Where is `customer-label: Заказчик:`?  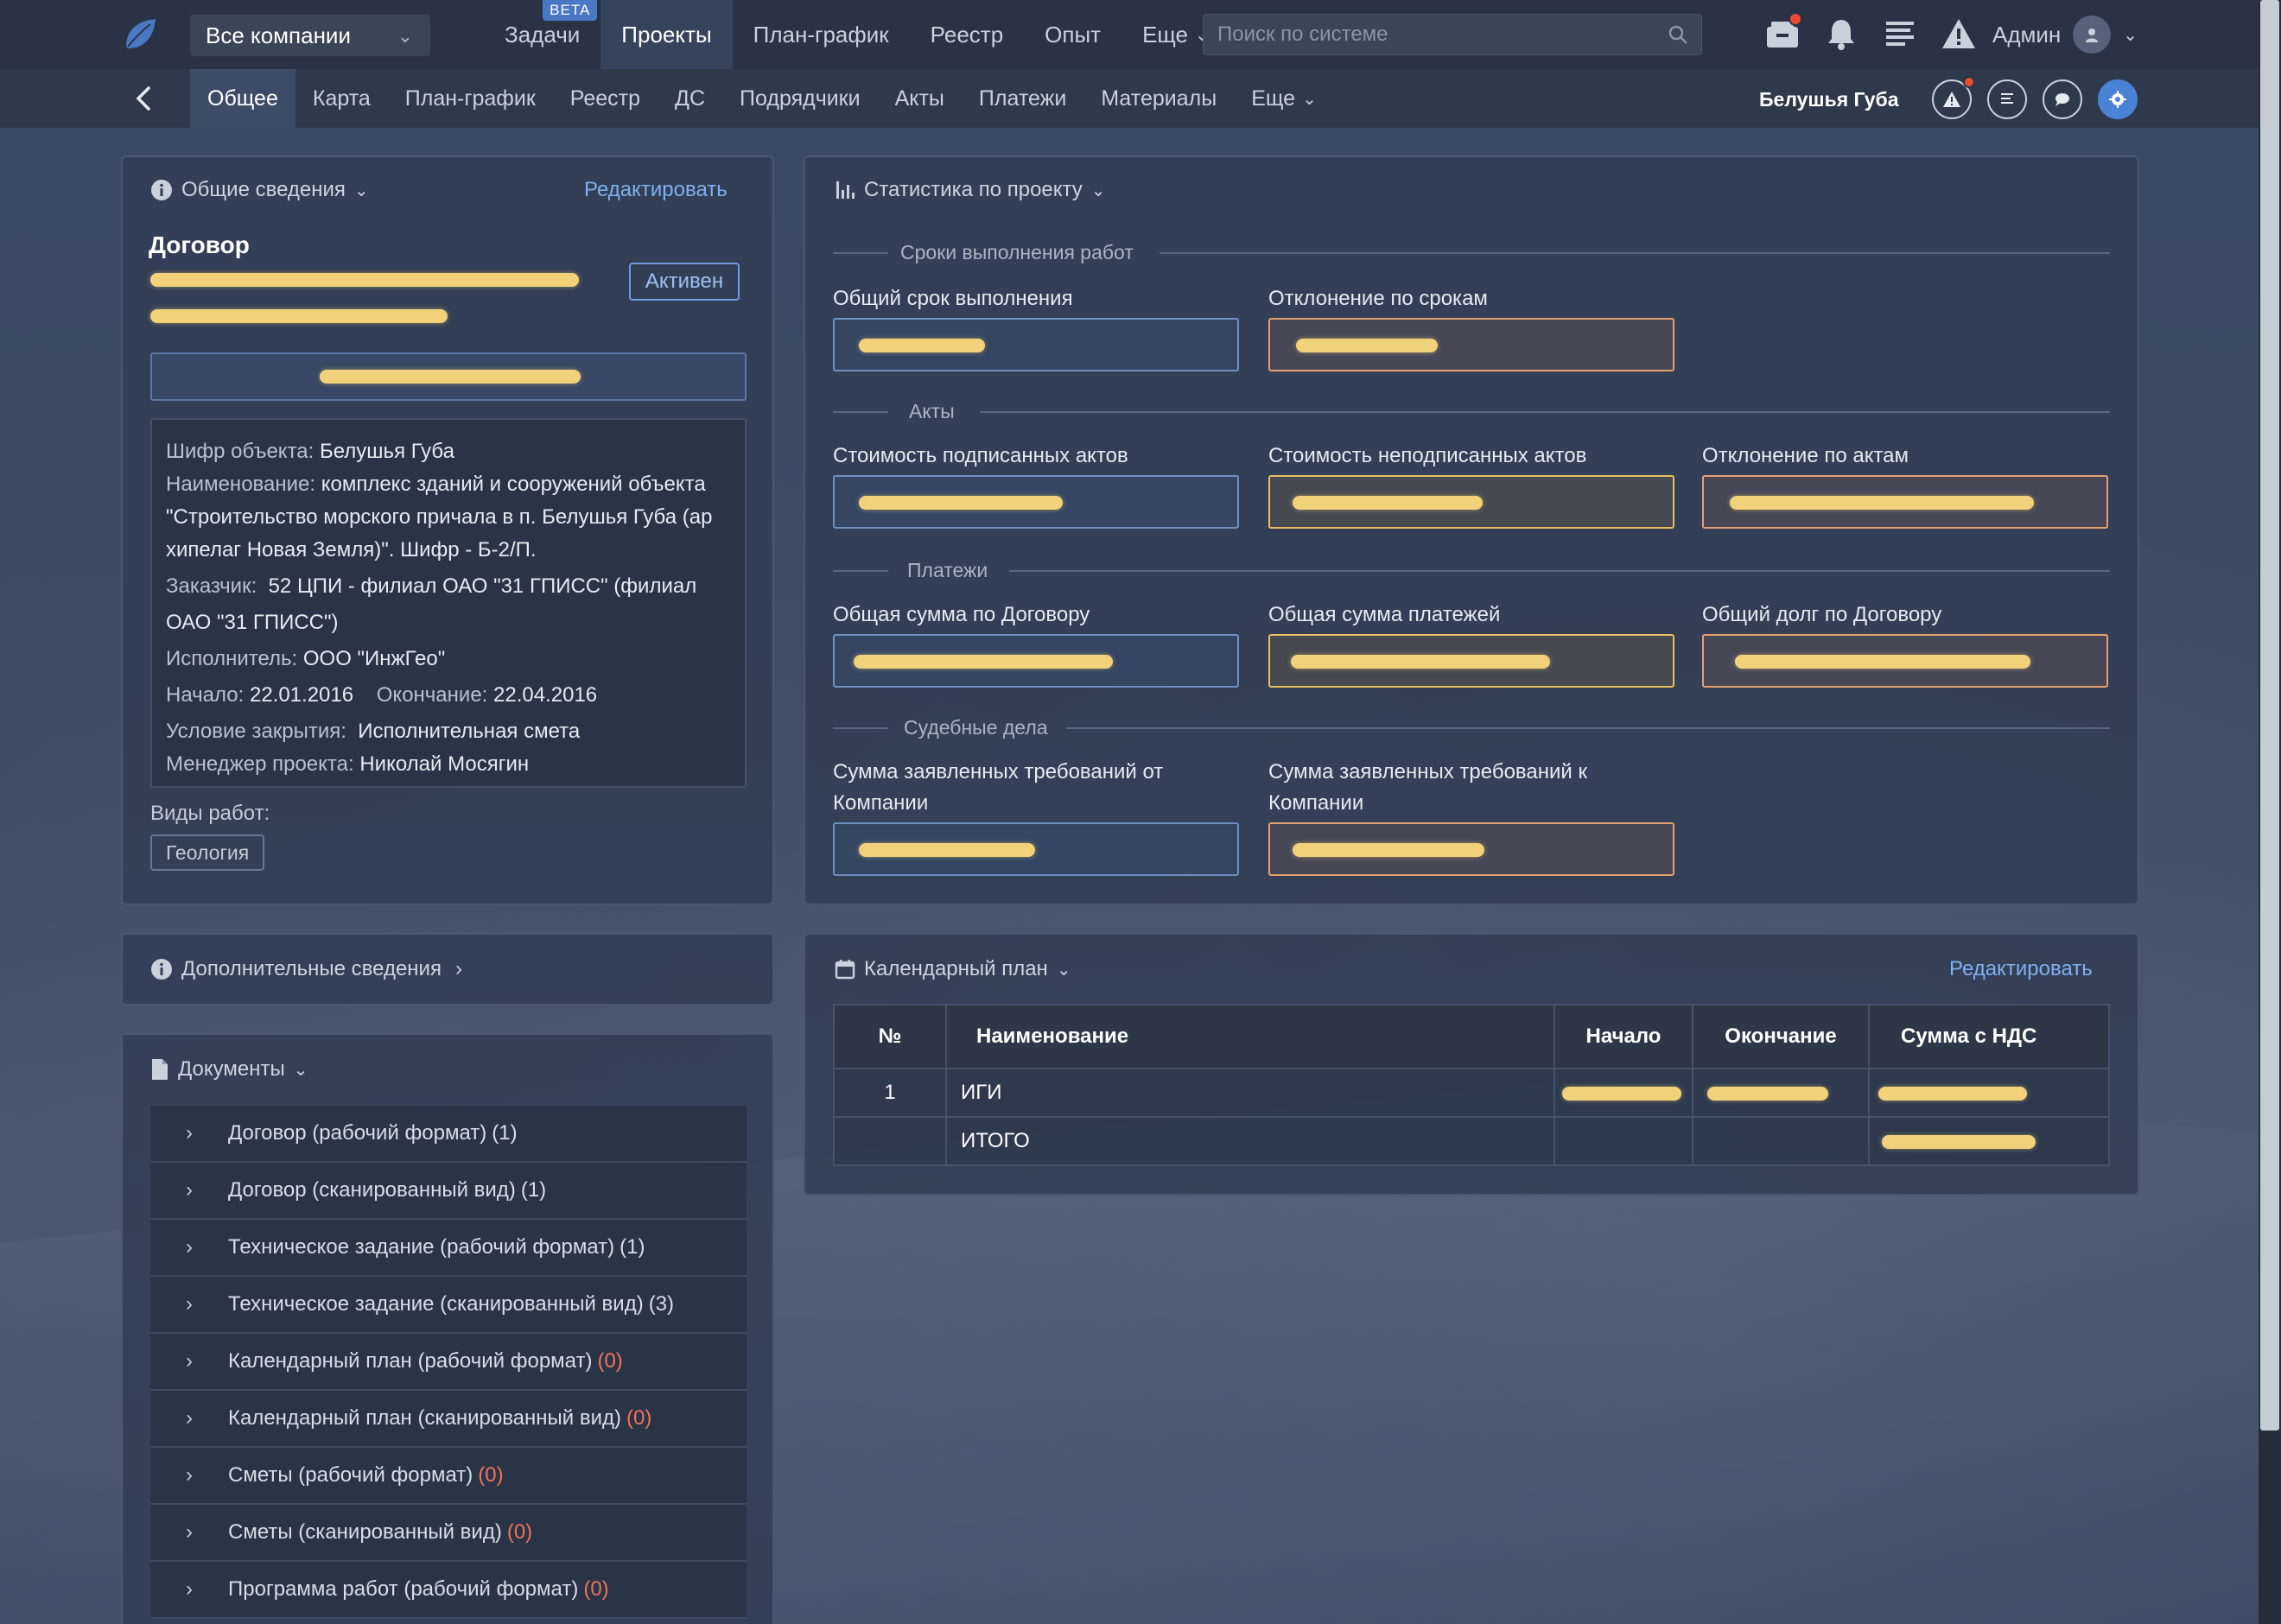
customer-label: Заказчик: is located at coordinates (211, 586).